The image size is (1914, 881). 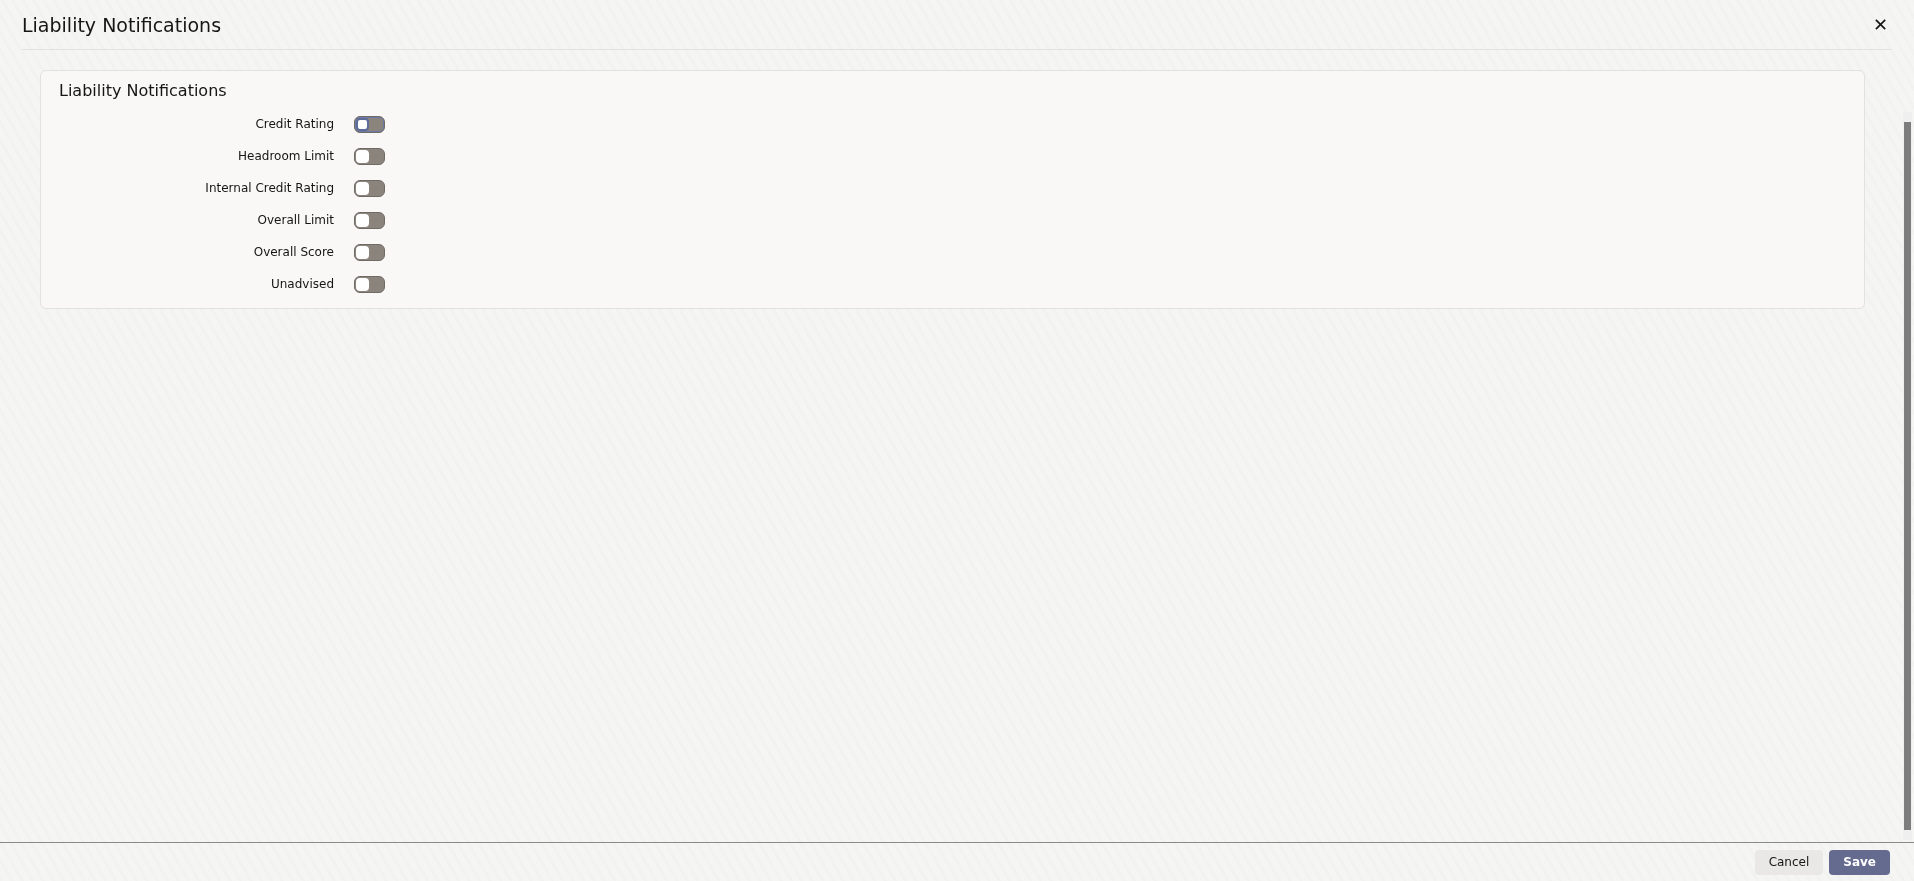 I want to click on toggle-label: Headroom Limit, so click(x=286, y=156).